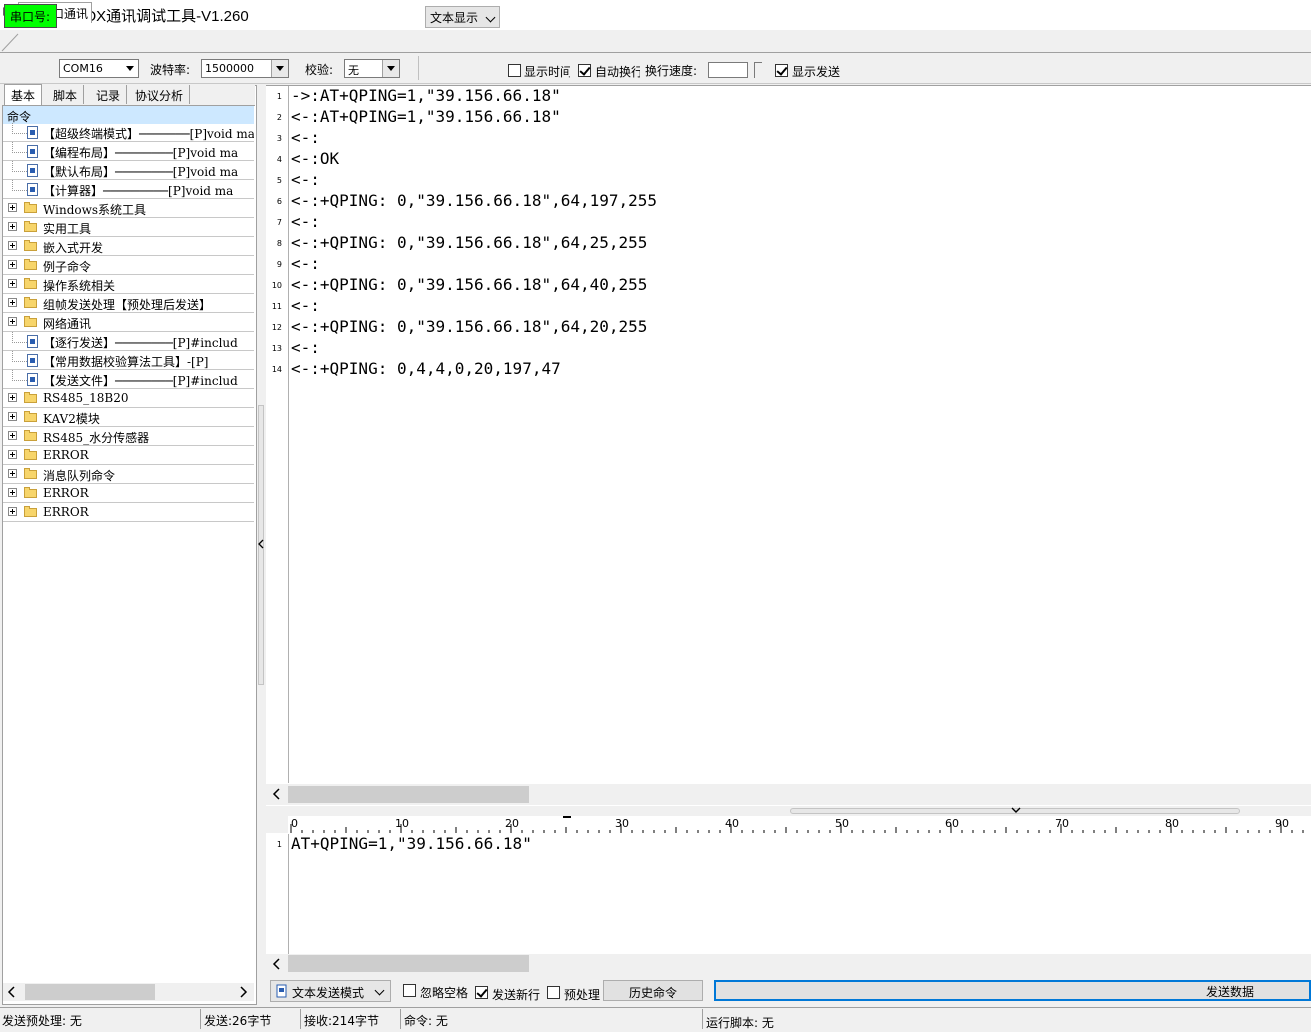  What do you see at coordinates (1012, 990) in the screenshot?
I see `send-data-button: 发送数据` at bounding box center [1012, 990].